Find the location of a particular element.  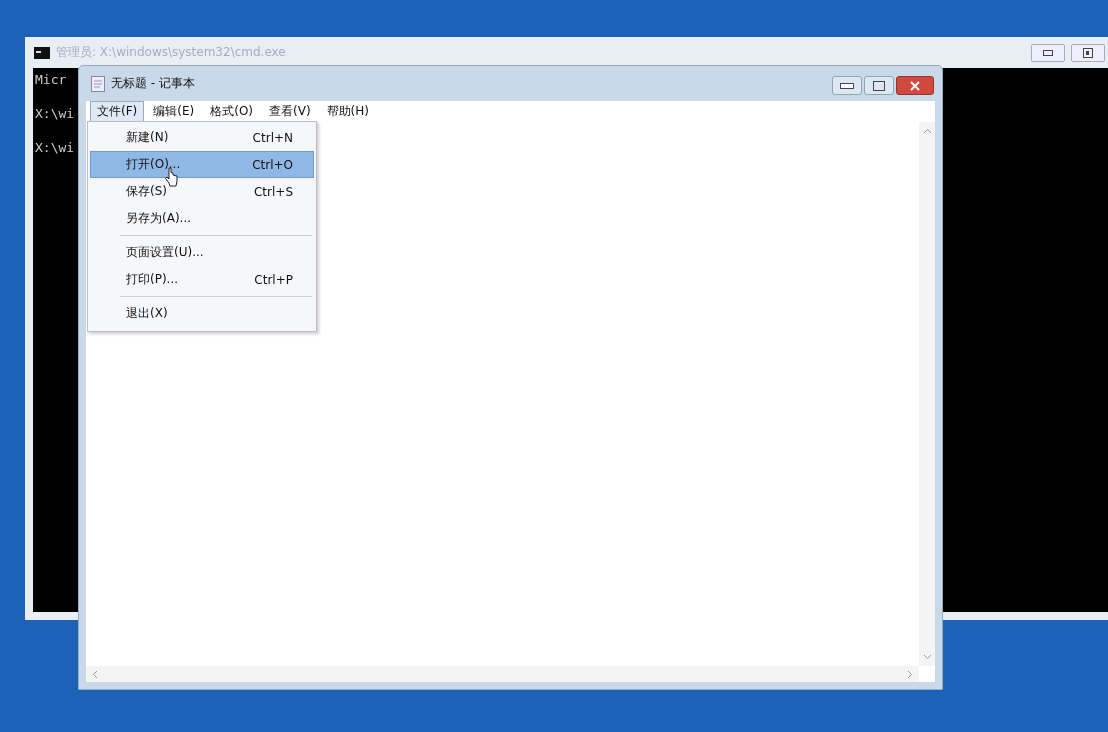

console-icon is located at coordinates (42, 52).